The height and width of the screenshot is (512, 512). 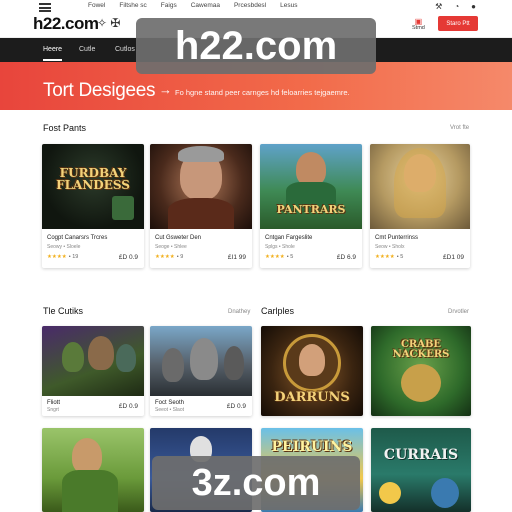 What do you see at coordinates (99, 90) in the screenshot?
I see `hero-title: Tort Desigees` at bounding box center [99, 90].